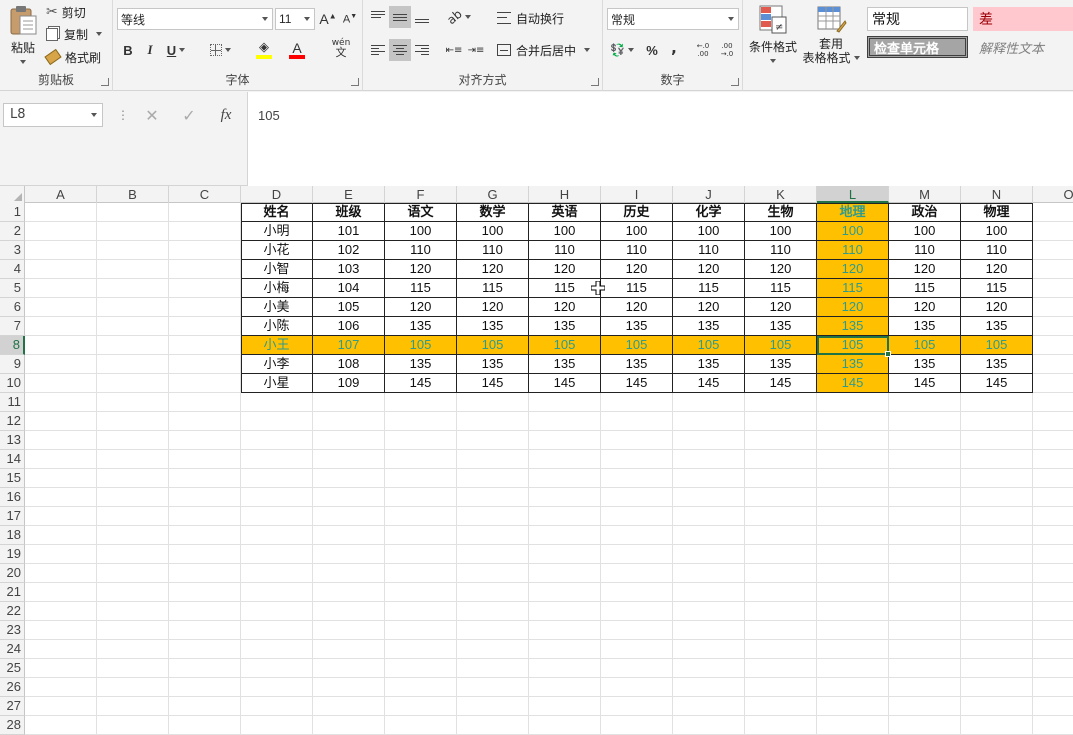 The width and height of the screenshot is (1073, 735). What do you see at coordinates (493, 592) in the screenshot?
I see `cell-g21` at bounding box center [493, 592].